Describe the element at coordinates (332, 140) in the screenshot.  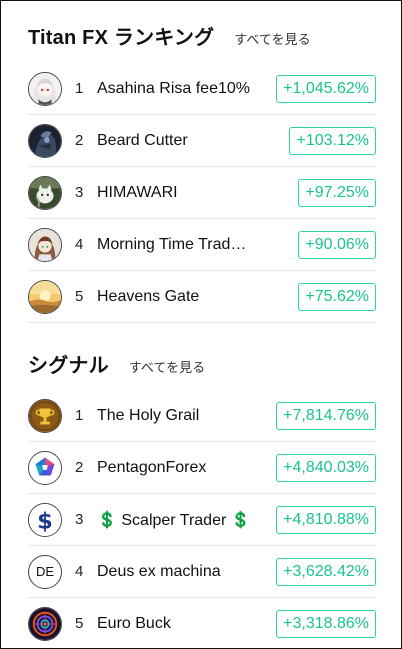
I see `gain-badge: +103.12%` at that location.